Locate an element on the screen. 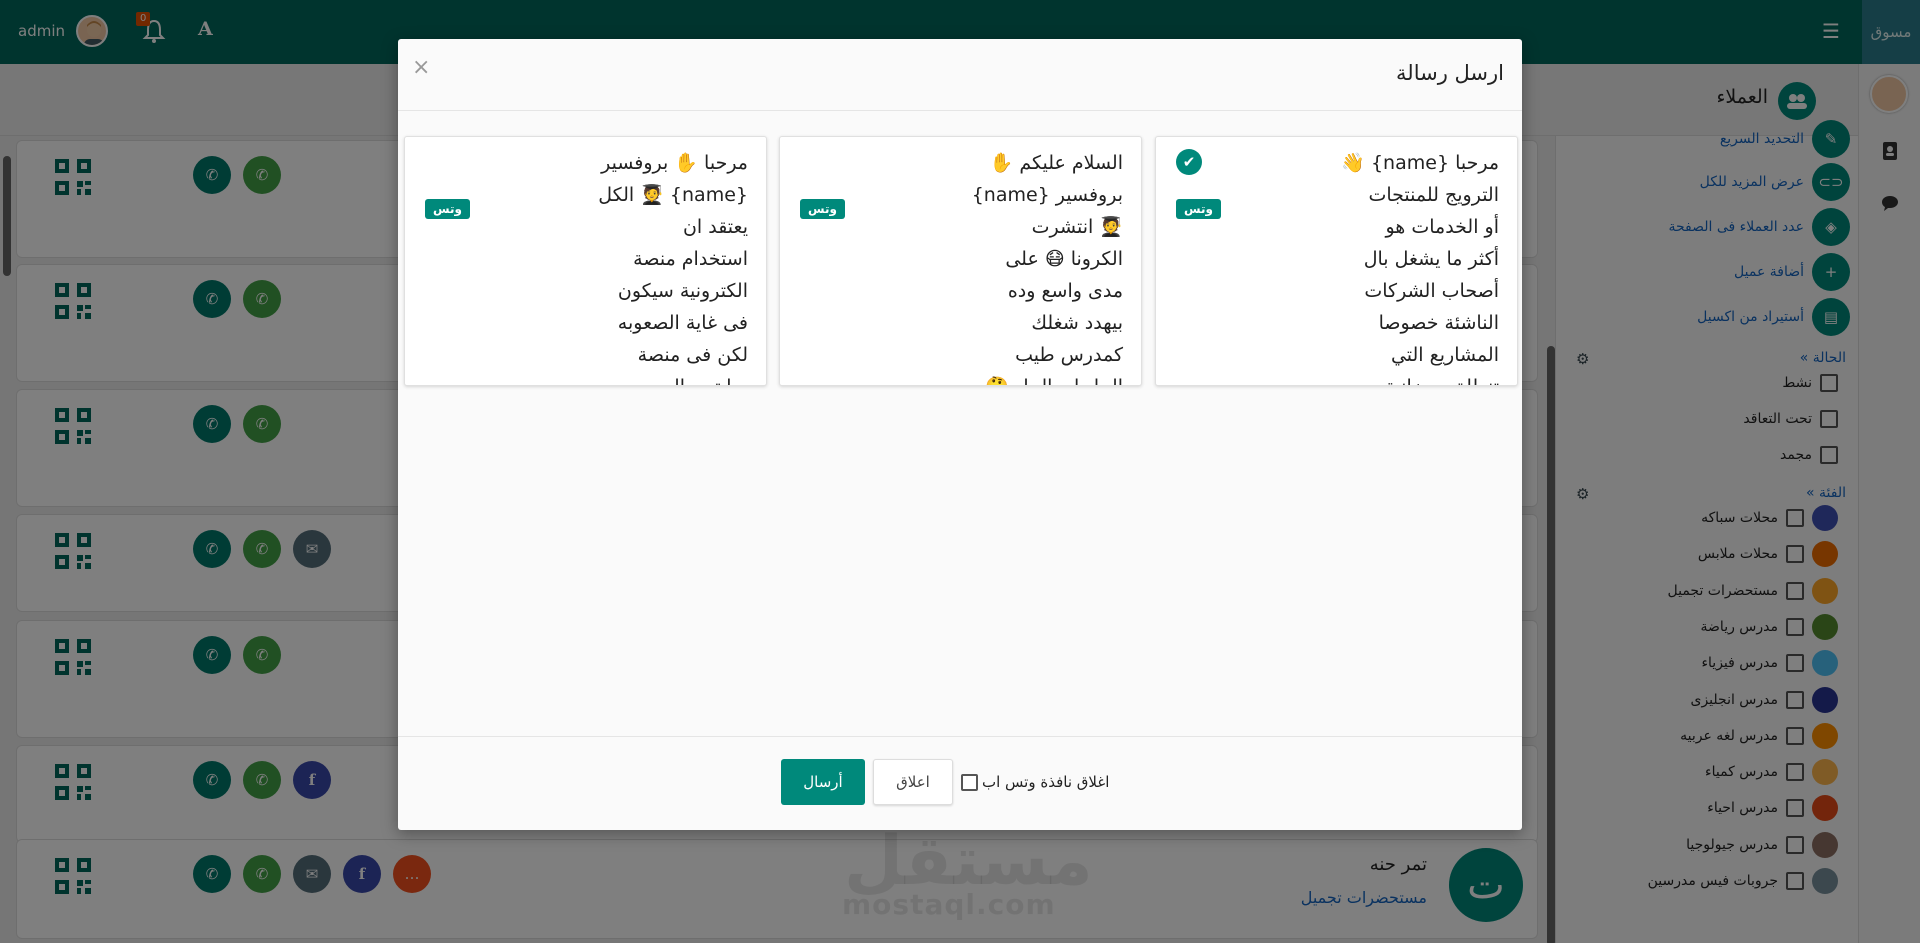 The width and height of the screenshot is (1920, 943). modal-title: ارسل رسالة is located at coordinates (1450, 73).